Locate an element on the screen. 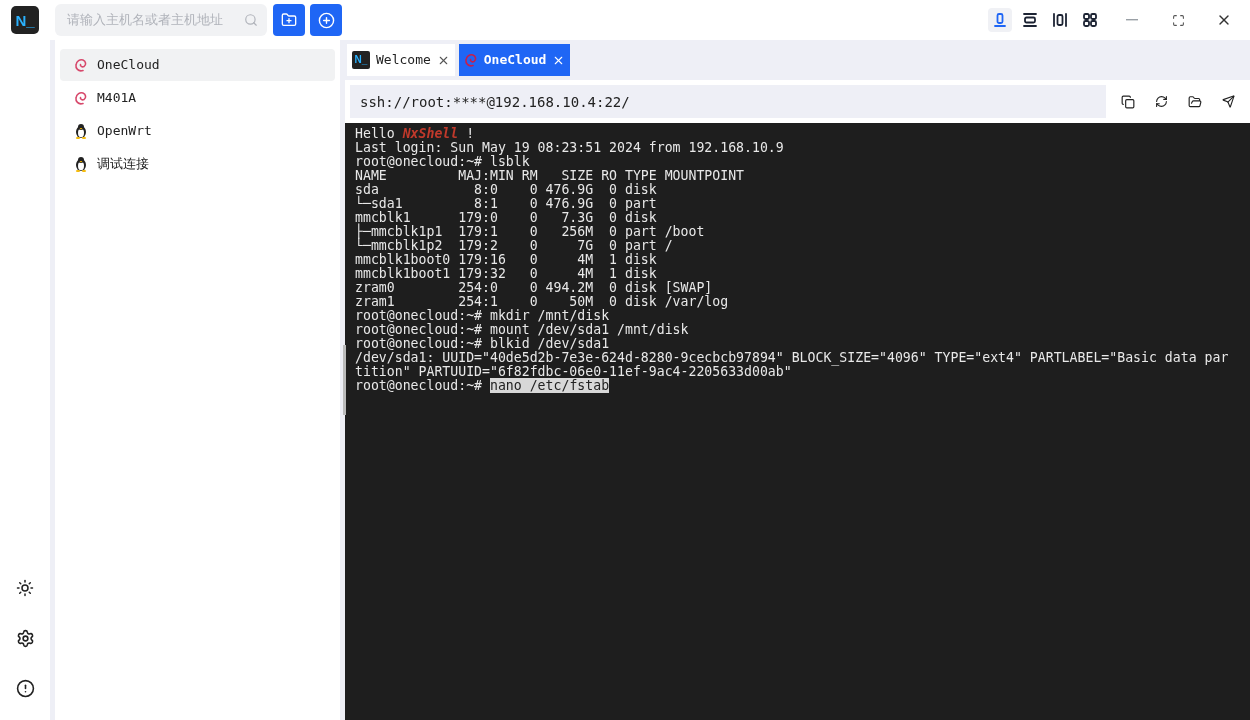 The image size is (1250, 720). terminal-line: mmcblk1boot0 179:16 0 4M 1 disk is located at coordinates (506, 260).